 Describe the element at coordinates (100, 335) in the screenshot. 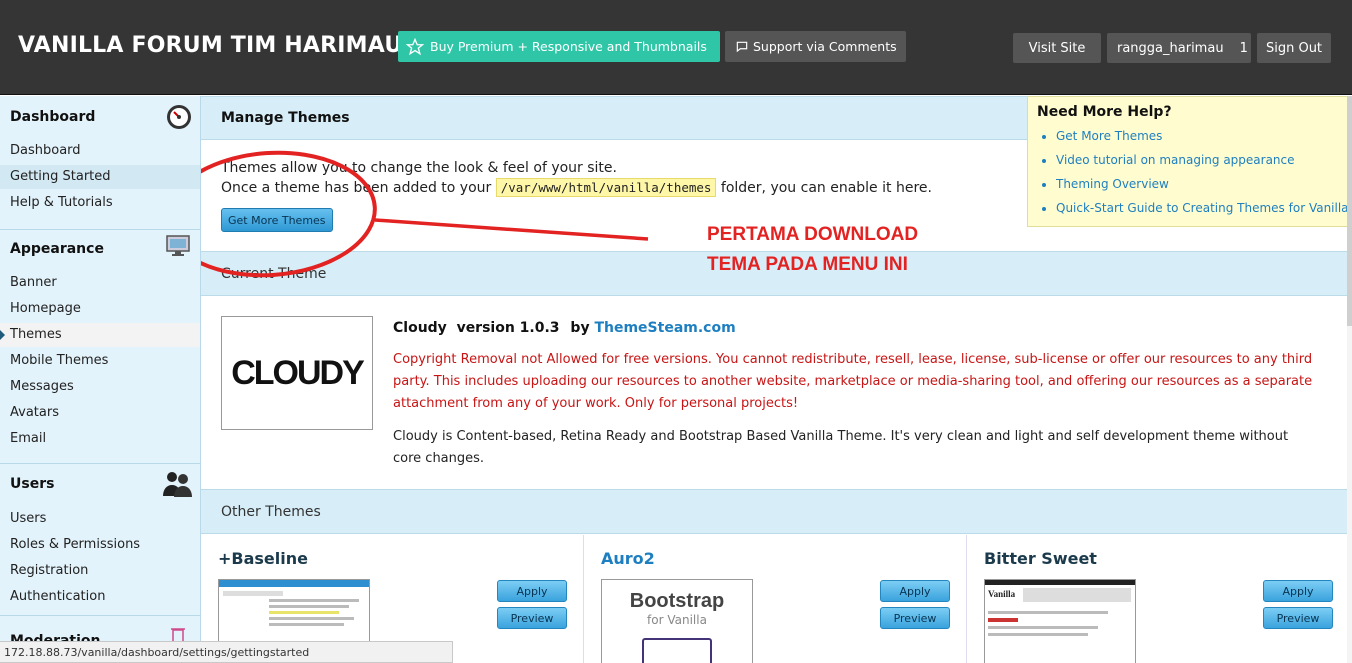

I see `sidebar-item-themes: Themes` at that location.